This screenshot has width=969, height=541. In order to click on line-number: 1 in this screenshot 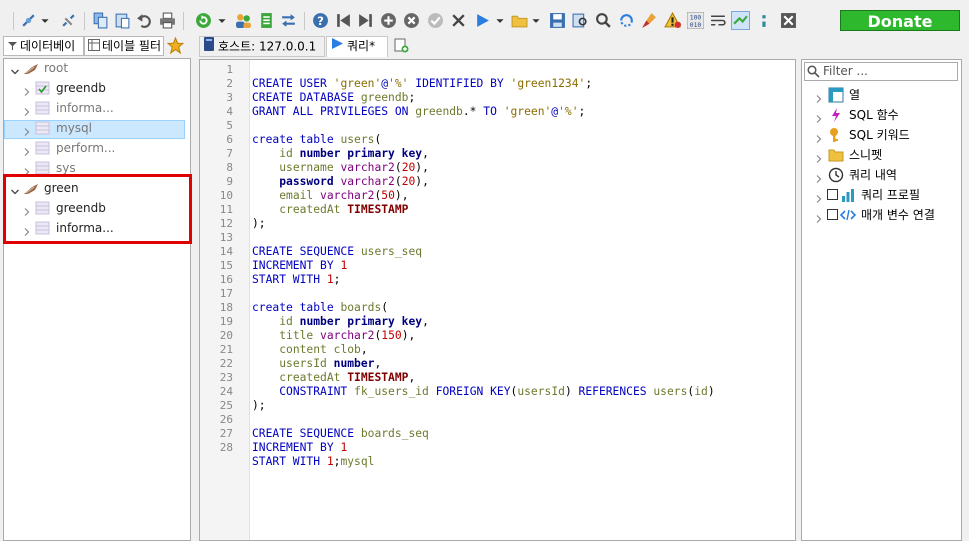, I will do `click(229, 69)`.